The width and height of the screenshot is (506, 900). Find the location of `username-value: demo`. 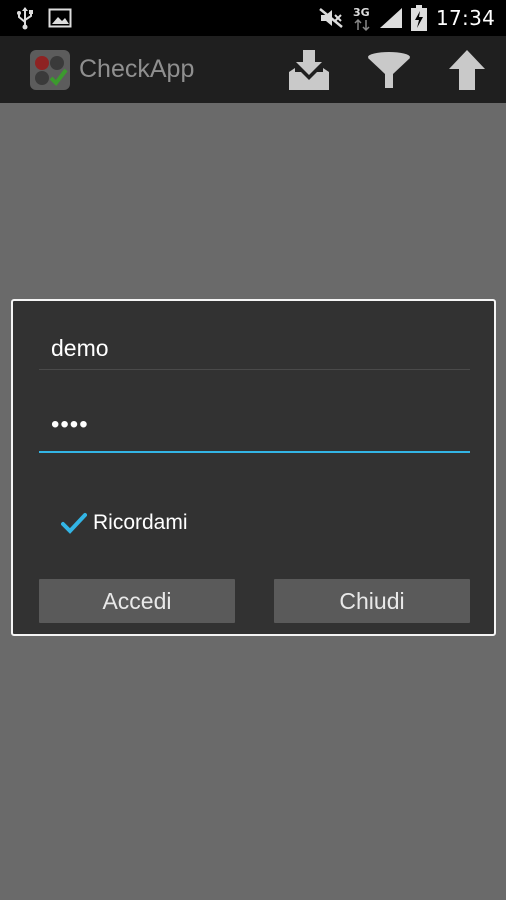

username-value: demo is located at coordinates (80, 348).